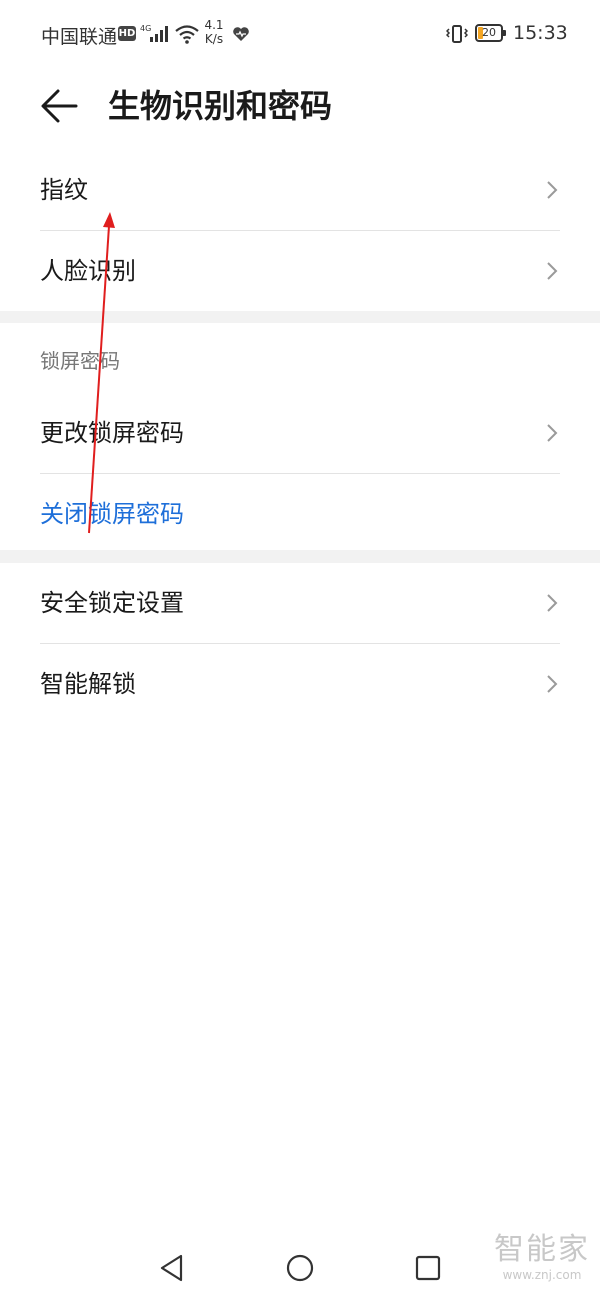  I want to click on wifi-icon, so click(187, 34).